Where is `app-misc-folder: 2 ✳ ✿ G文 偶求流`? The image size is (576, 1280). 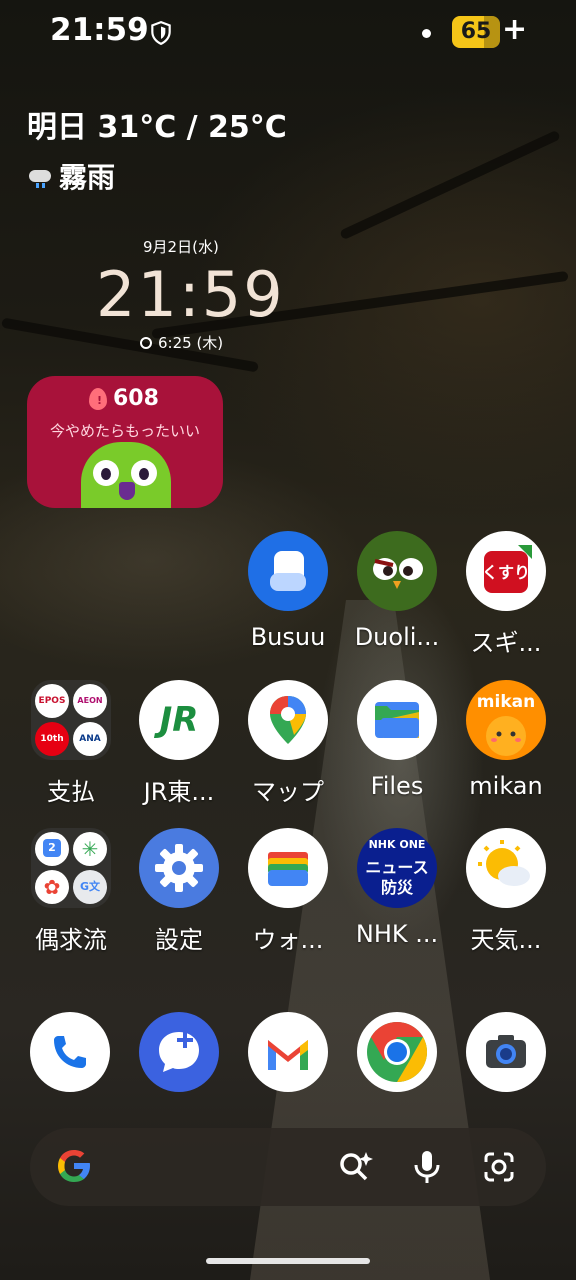
app-misc-folder: 2 ✳ ✿ G文 偶求流 is located at coordinates (71, 891).